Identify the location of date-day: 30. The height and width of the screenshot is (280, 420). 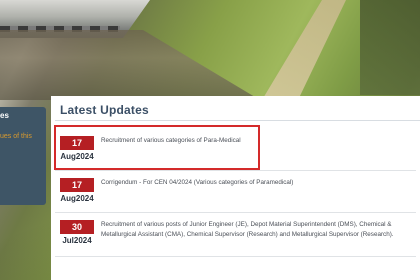
(77, 227).